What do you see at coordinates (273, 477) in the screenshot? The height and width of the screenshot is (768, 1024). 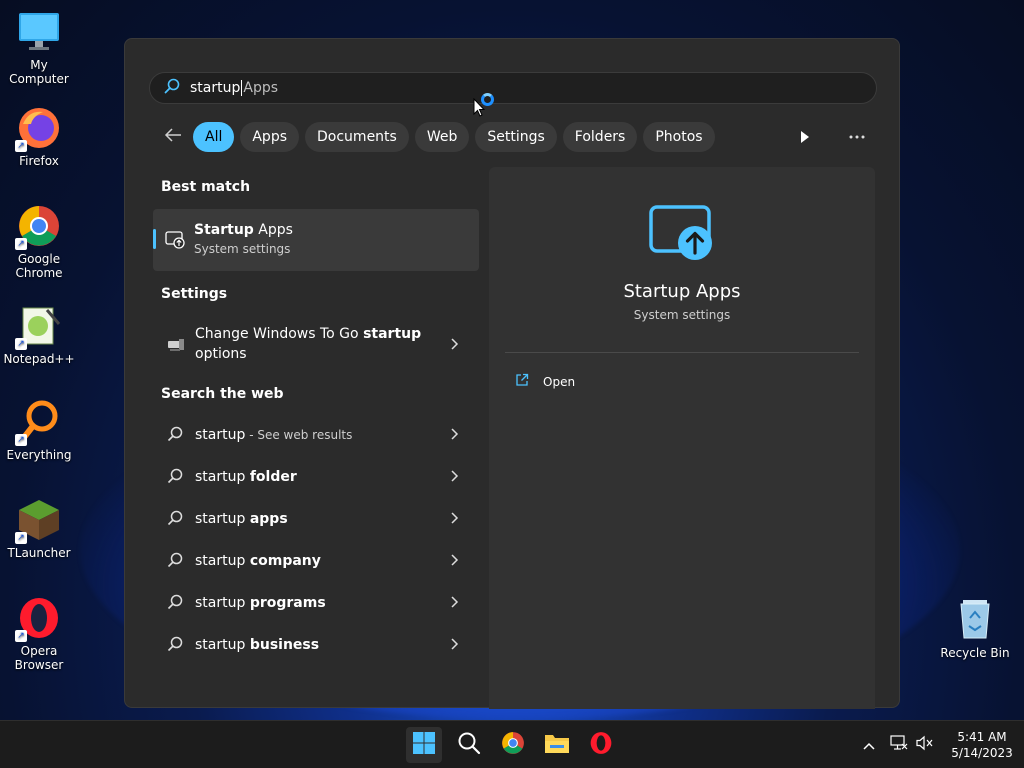 I see `result-text-bold: folder` at bounding box center [273, 477].